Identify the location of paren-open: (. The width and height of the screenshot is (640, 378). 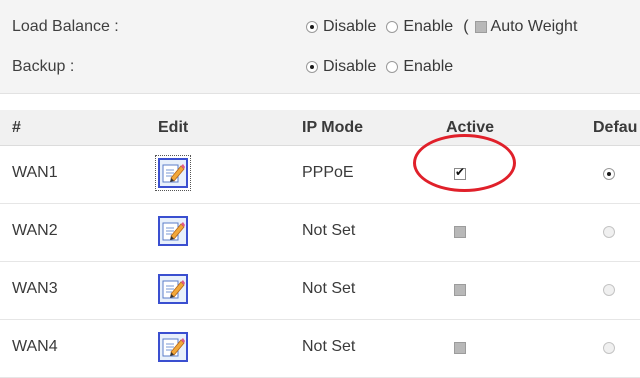
(466, 26).